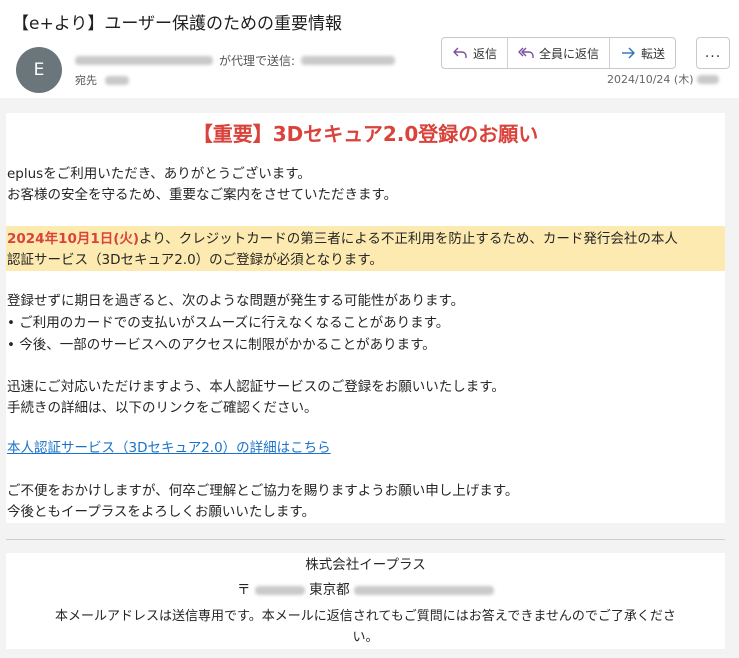  I want to click on sender-line: が代理で送信:, so click(235, 60).